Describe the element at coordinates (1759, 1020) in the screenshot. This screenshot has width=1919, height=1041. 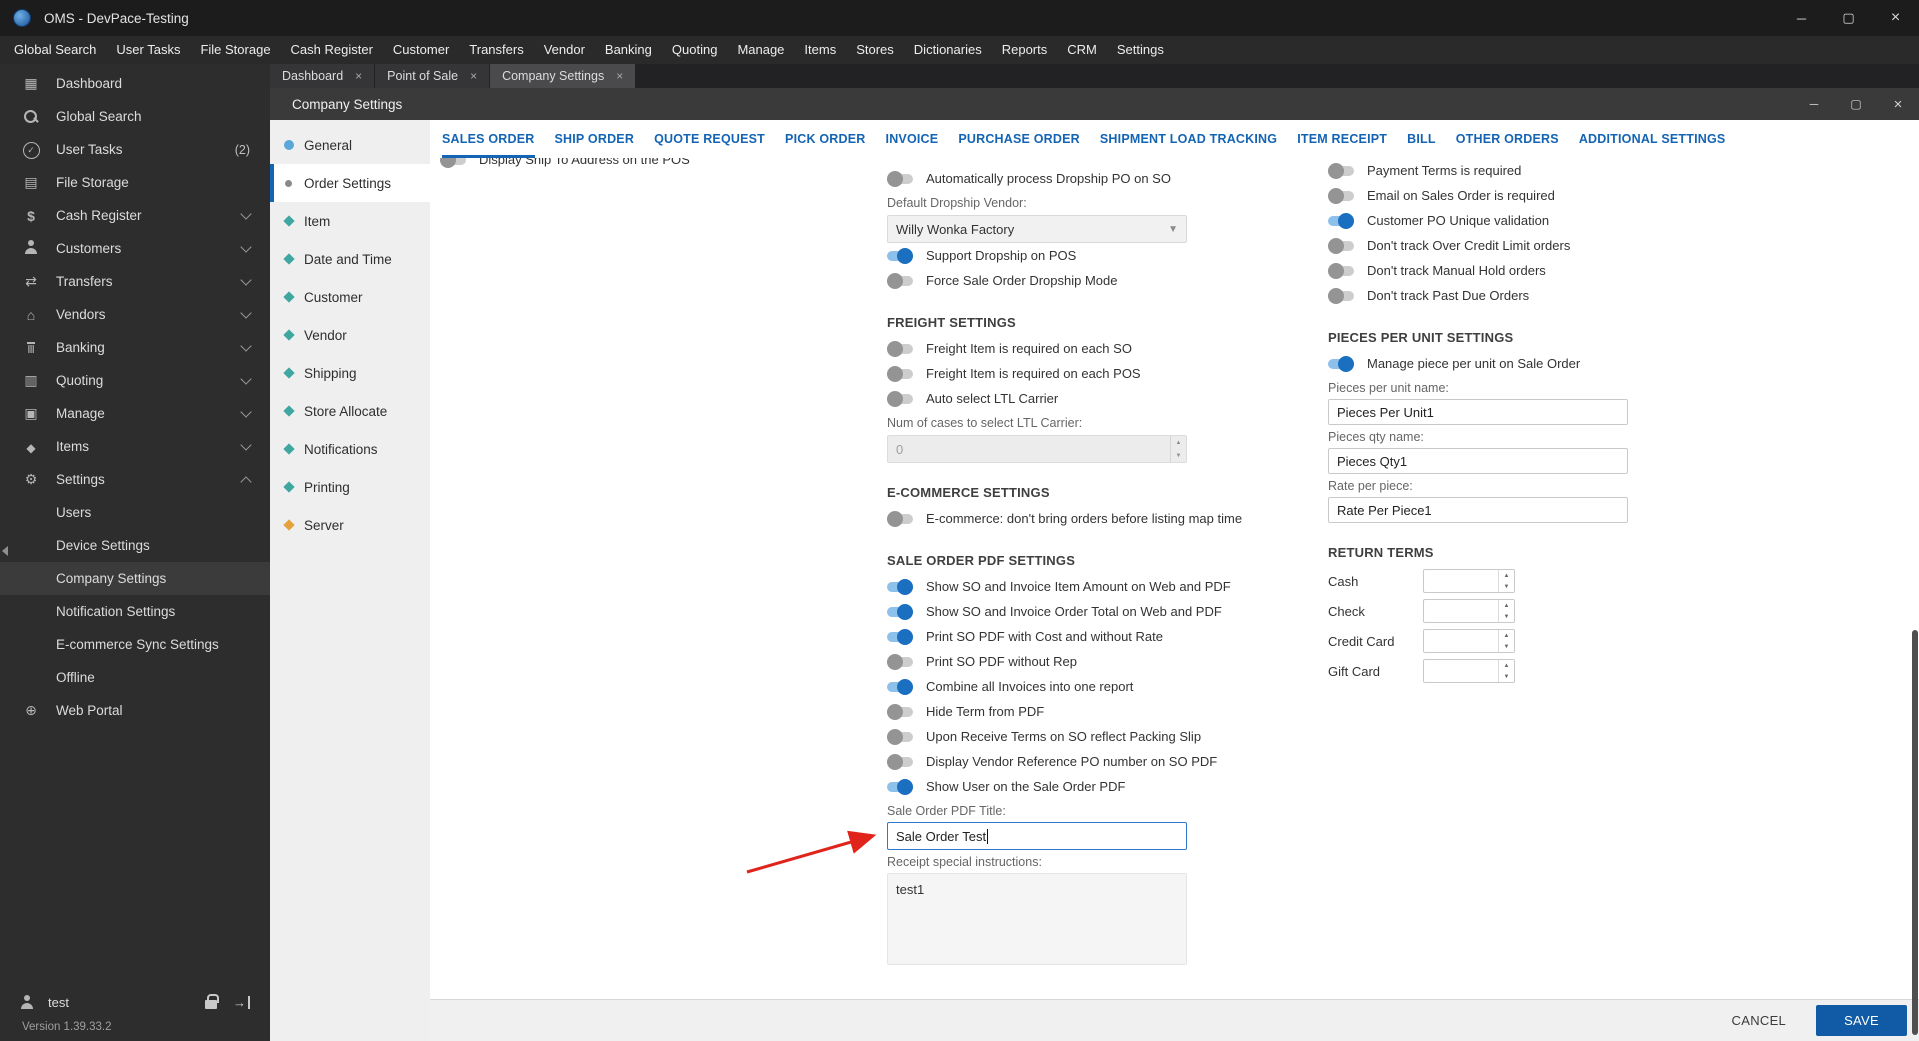
I see `cancel-button: CANCEL` at that location.